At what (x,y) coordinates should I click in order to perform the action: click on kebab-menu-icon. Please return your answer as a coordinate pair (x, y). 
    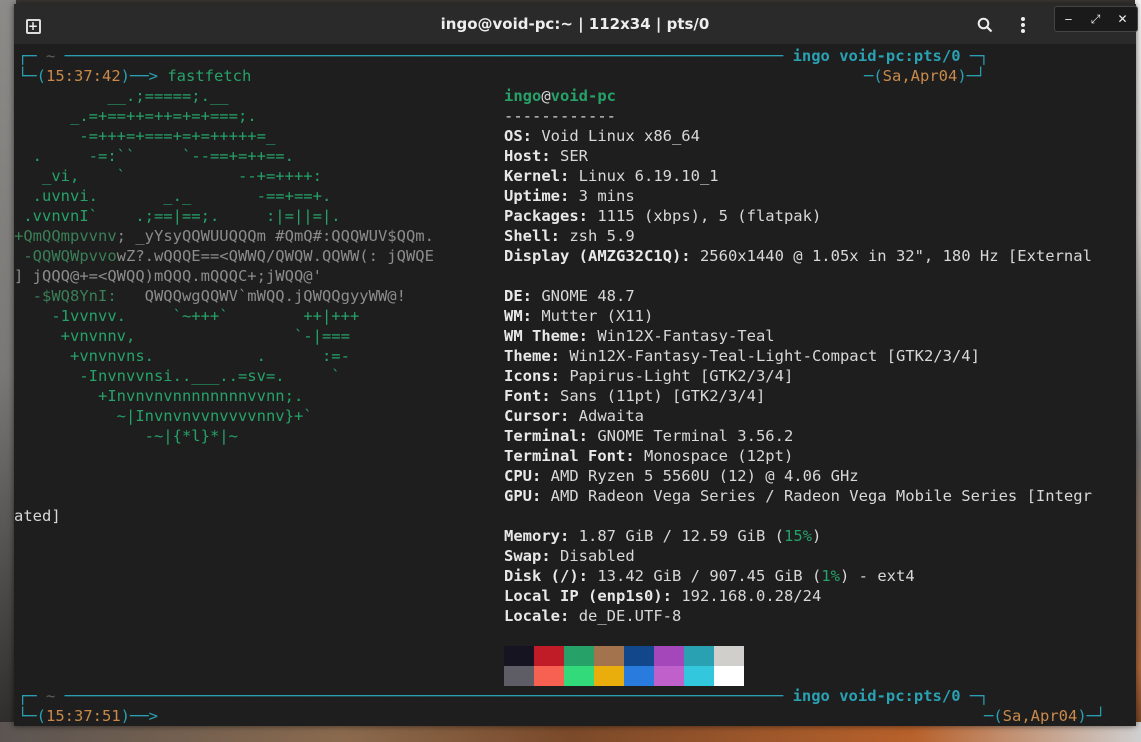
    Looking at the image, I should click on (1023, 25).